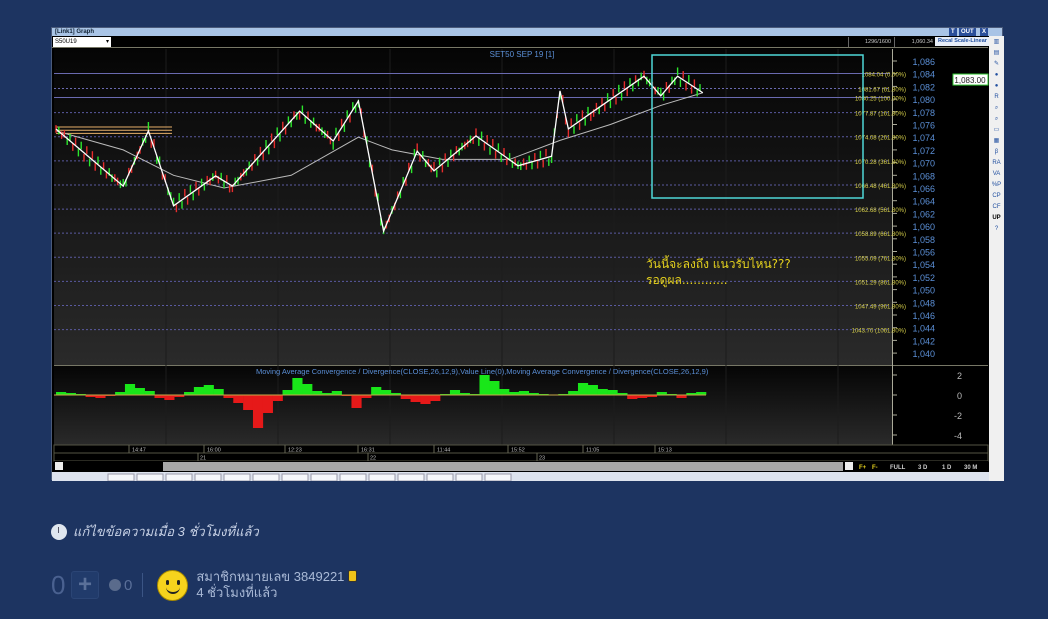 This screenshot has height=619, width=1048. I want to click on time-label: 11:05, so click(592, 451).